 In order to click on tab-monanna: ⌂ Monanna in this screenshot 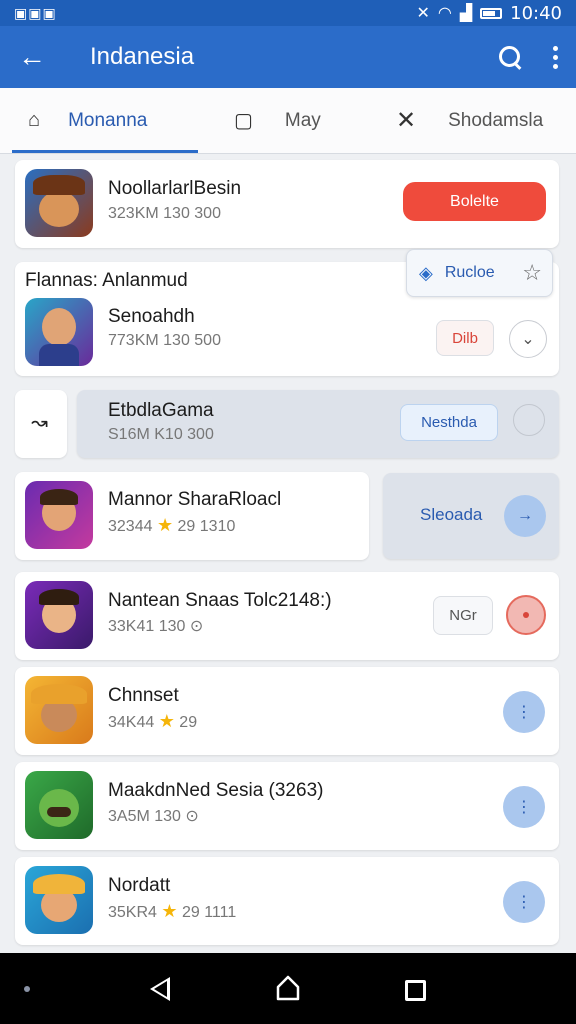, I will do `click(99, 120)`.